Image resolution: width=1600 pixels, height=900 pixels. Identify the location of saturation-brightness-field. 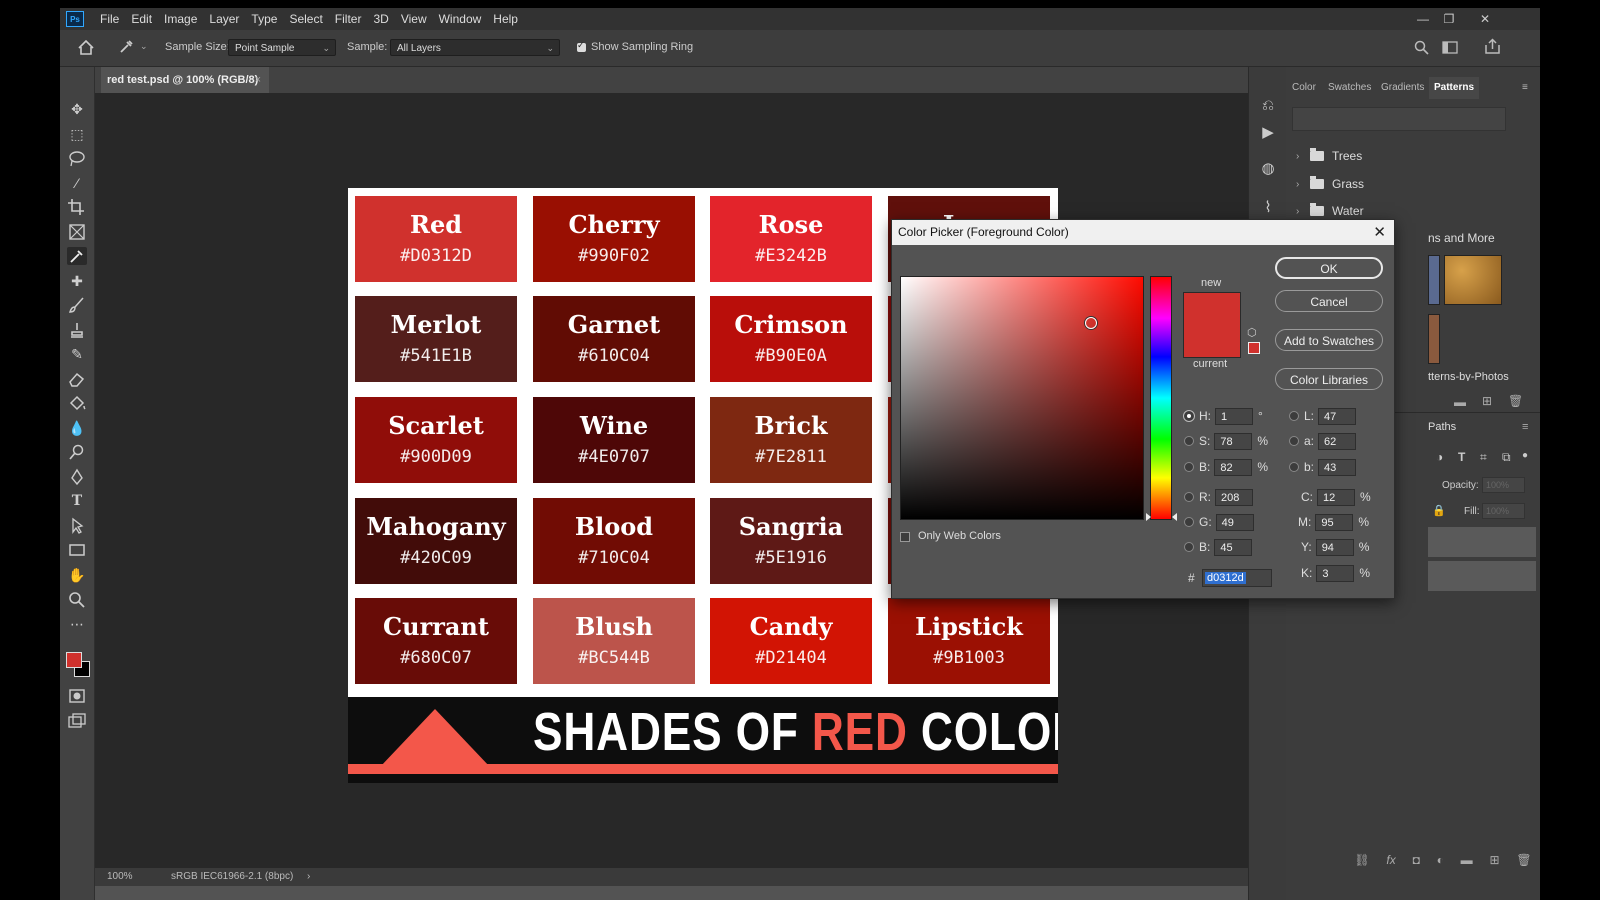
(1022, 398).